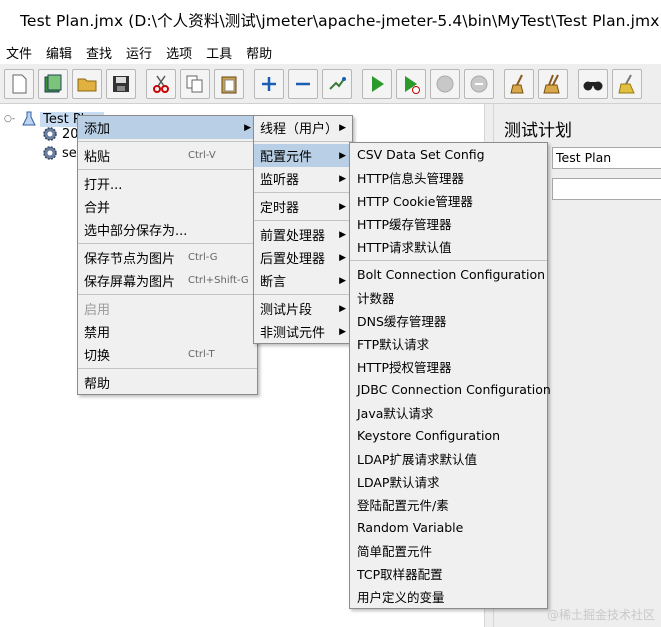  What do you see at coordinates (218, 280) in the screenshot?
I see `accelerator-label: Ctrl+Shift-G` at bounding box center [218, 280].